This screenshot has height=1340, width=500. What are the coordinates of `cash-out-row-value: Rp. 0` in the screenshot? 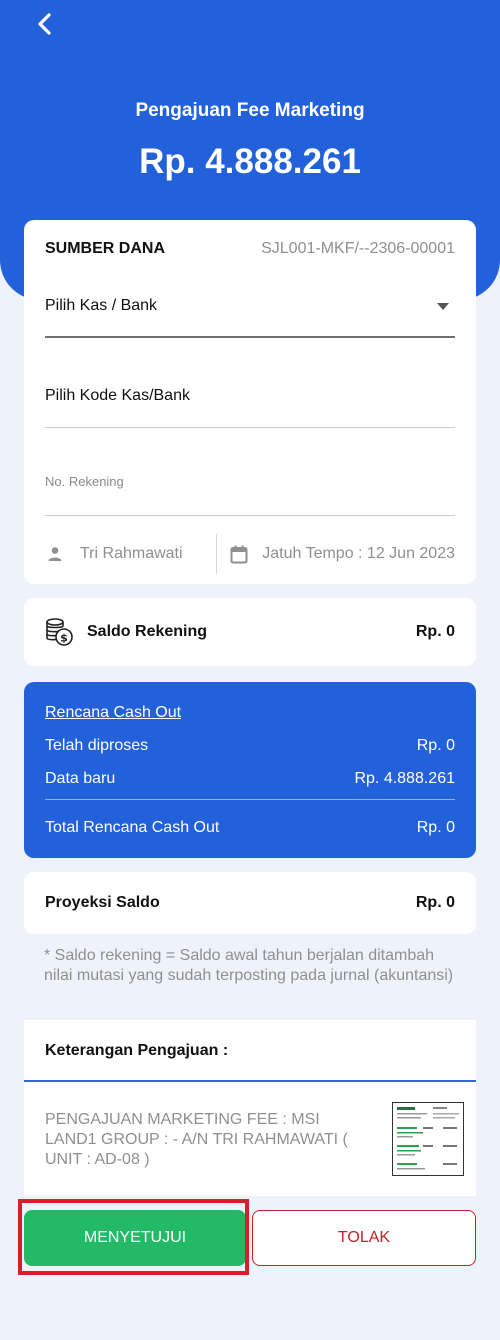 It's located at (435, 745).